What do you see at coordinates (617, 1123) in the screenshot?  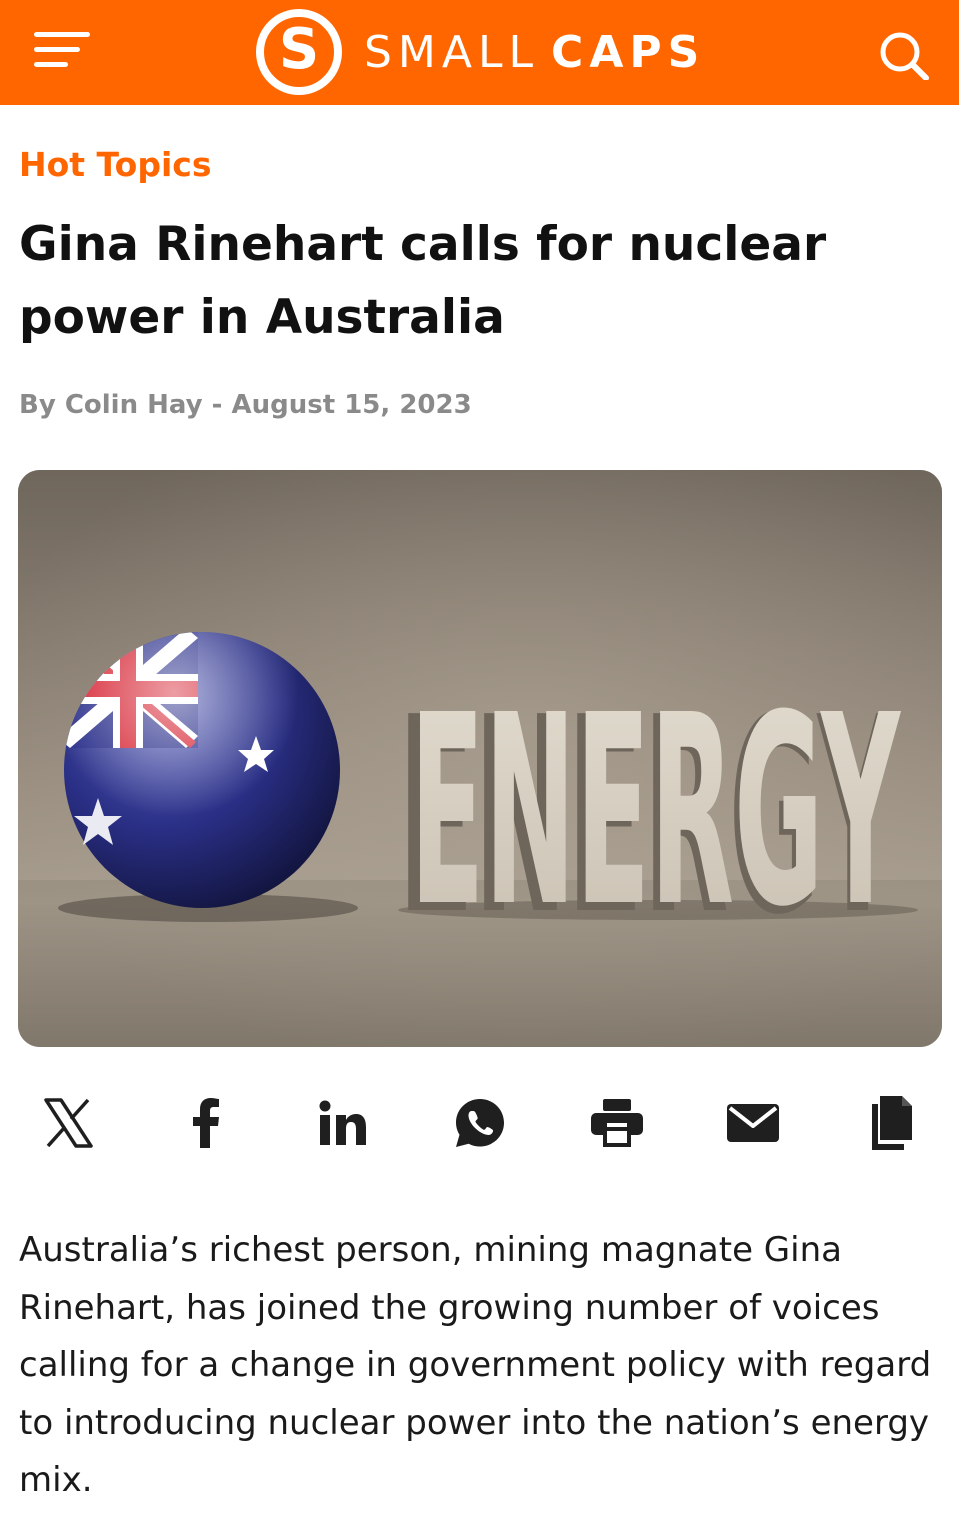 I see `print-icon` at bounding box center [617, 1123].